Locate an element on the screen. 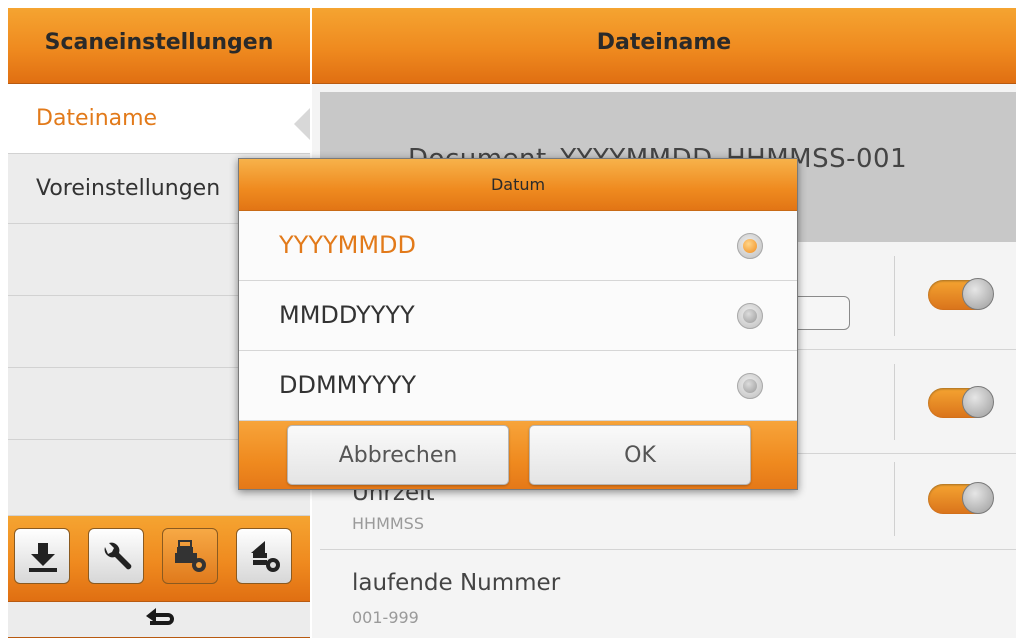 This screenshot has height=638, width=1016. tools-button is located at coordinates (116, 556).